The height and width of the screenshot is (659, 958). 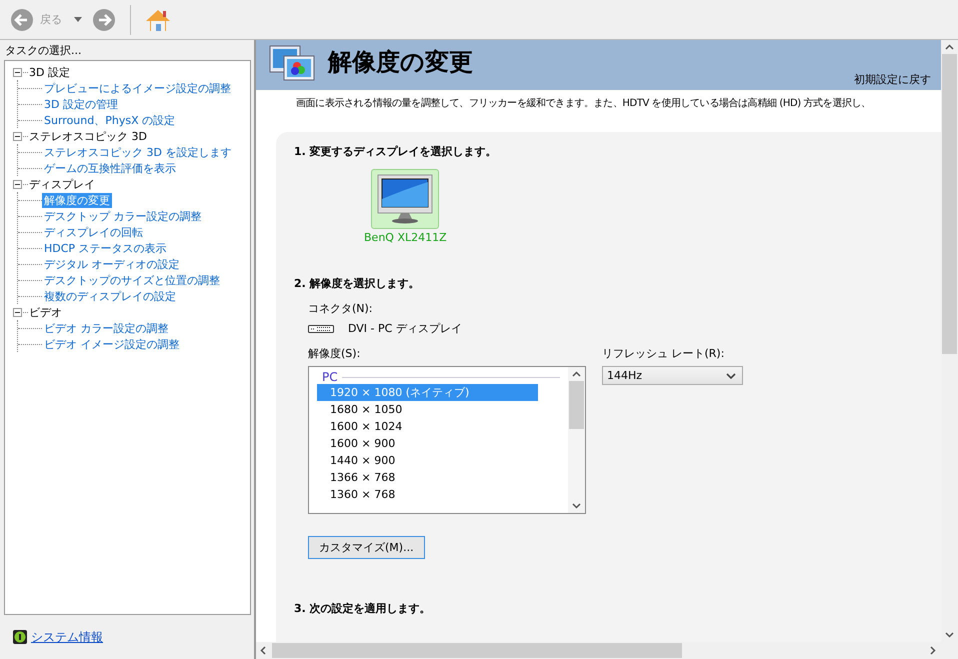 I want to click on tree-item: プレビューによるイメージ設定の調整, so click(x=137, y=88).